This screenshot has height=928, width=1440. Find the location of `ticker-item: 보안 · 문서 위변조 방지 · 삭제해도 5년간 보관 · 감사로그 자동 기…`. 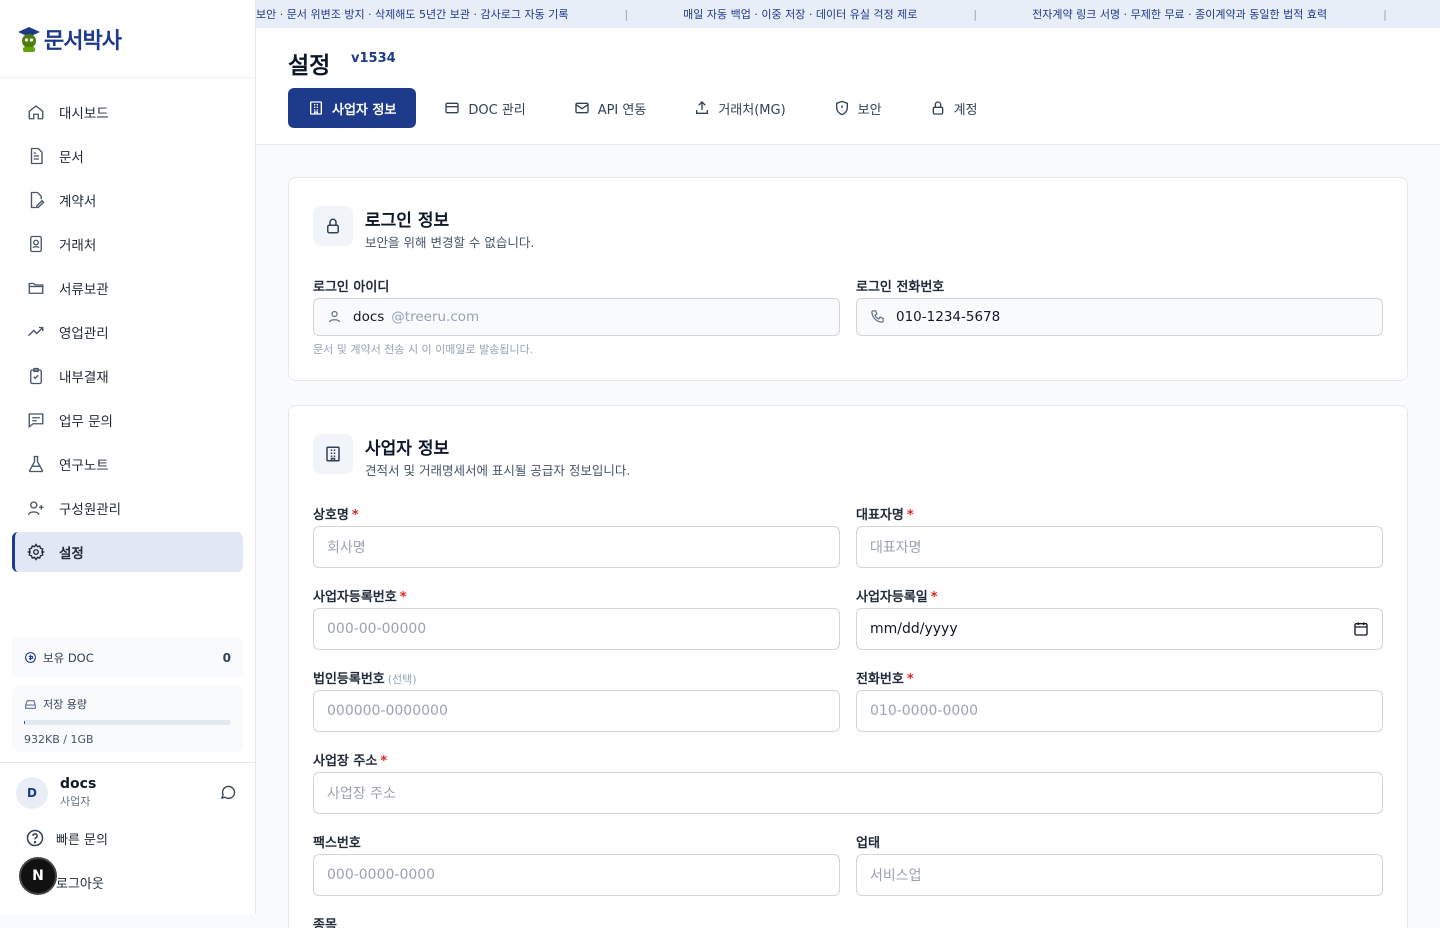

ticker-item: 보안 · 문서 위변조 방지 · 삭제해도 5년간 보관 · 감사로그 자동 기… is located at coordinates (412, 14).